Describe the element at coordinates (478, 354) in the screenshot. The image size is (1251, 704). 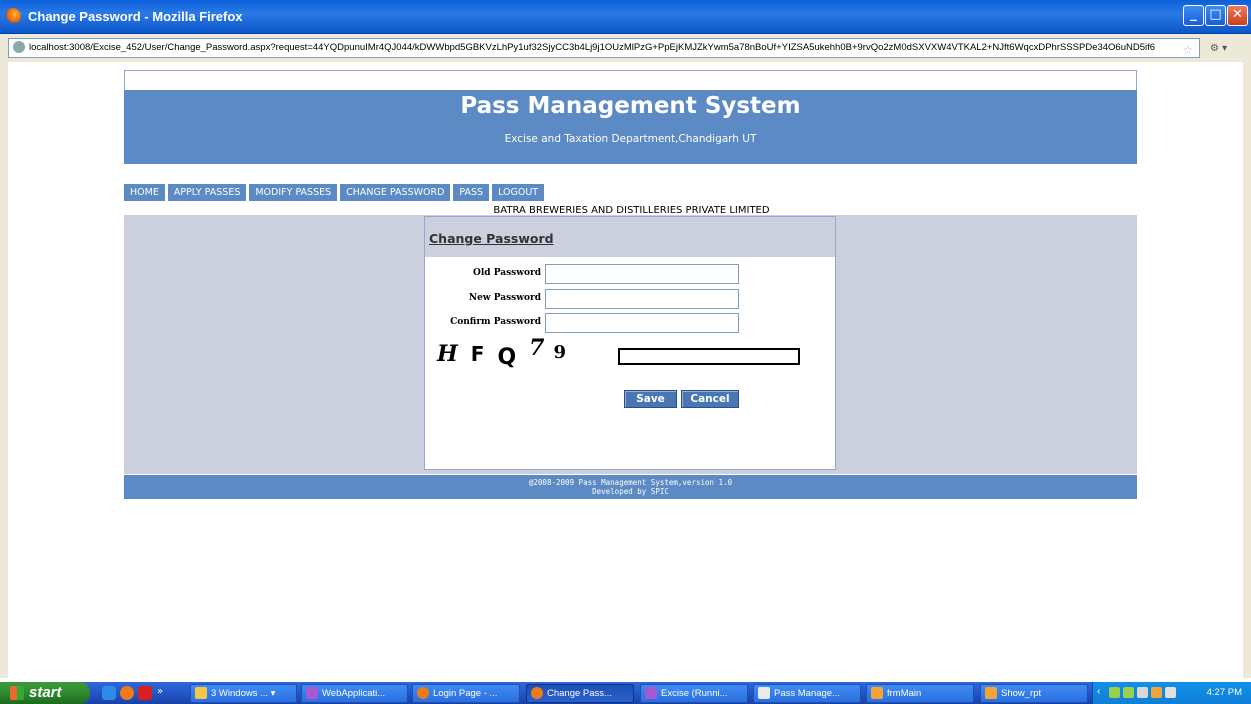
I see `captcha-char: F` at that location.